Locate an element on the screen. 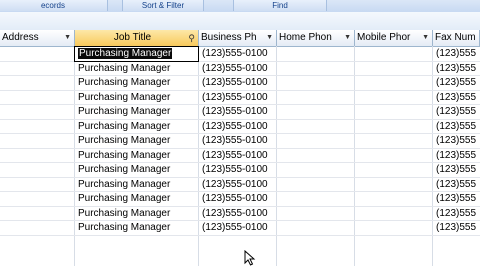  filter-icon: ⚲ is located at coordinates (191, 38).